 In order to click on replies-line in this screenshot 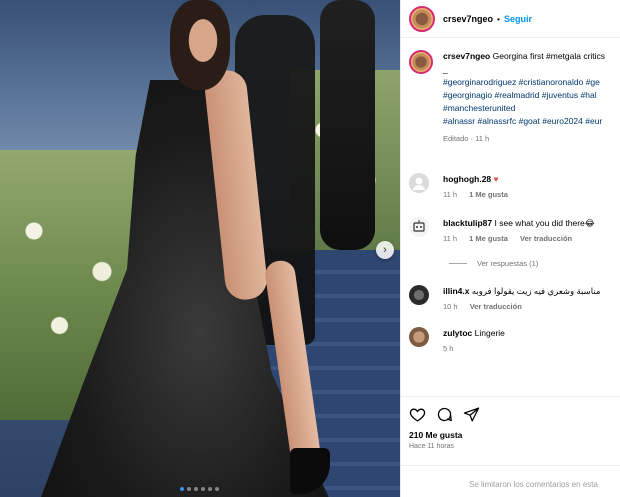, I will do `click(458, 263)`.